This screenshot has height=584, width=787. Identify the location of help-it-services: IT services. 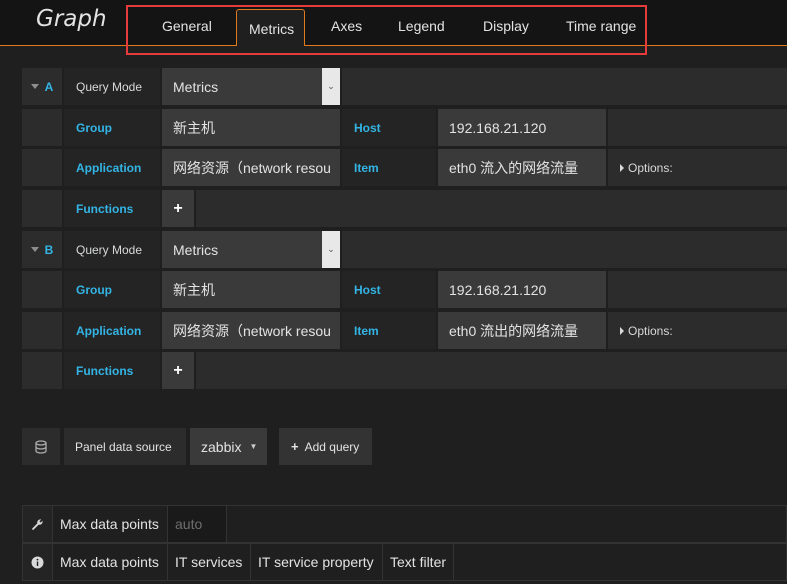
(209, 562).